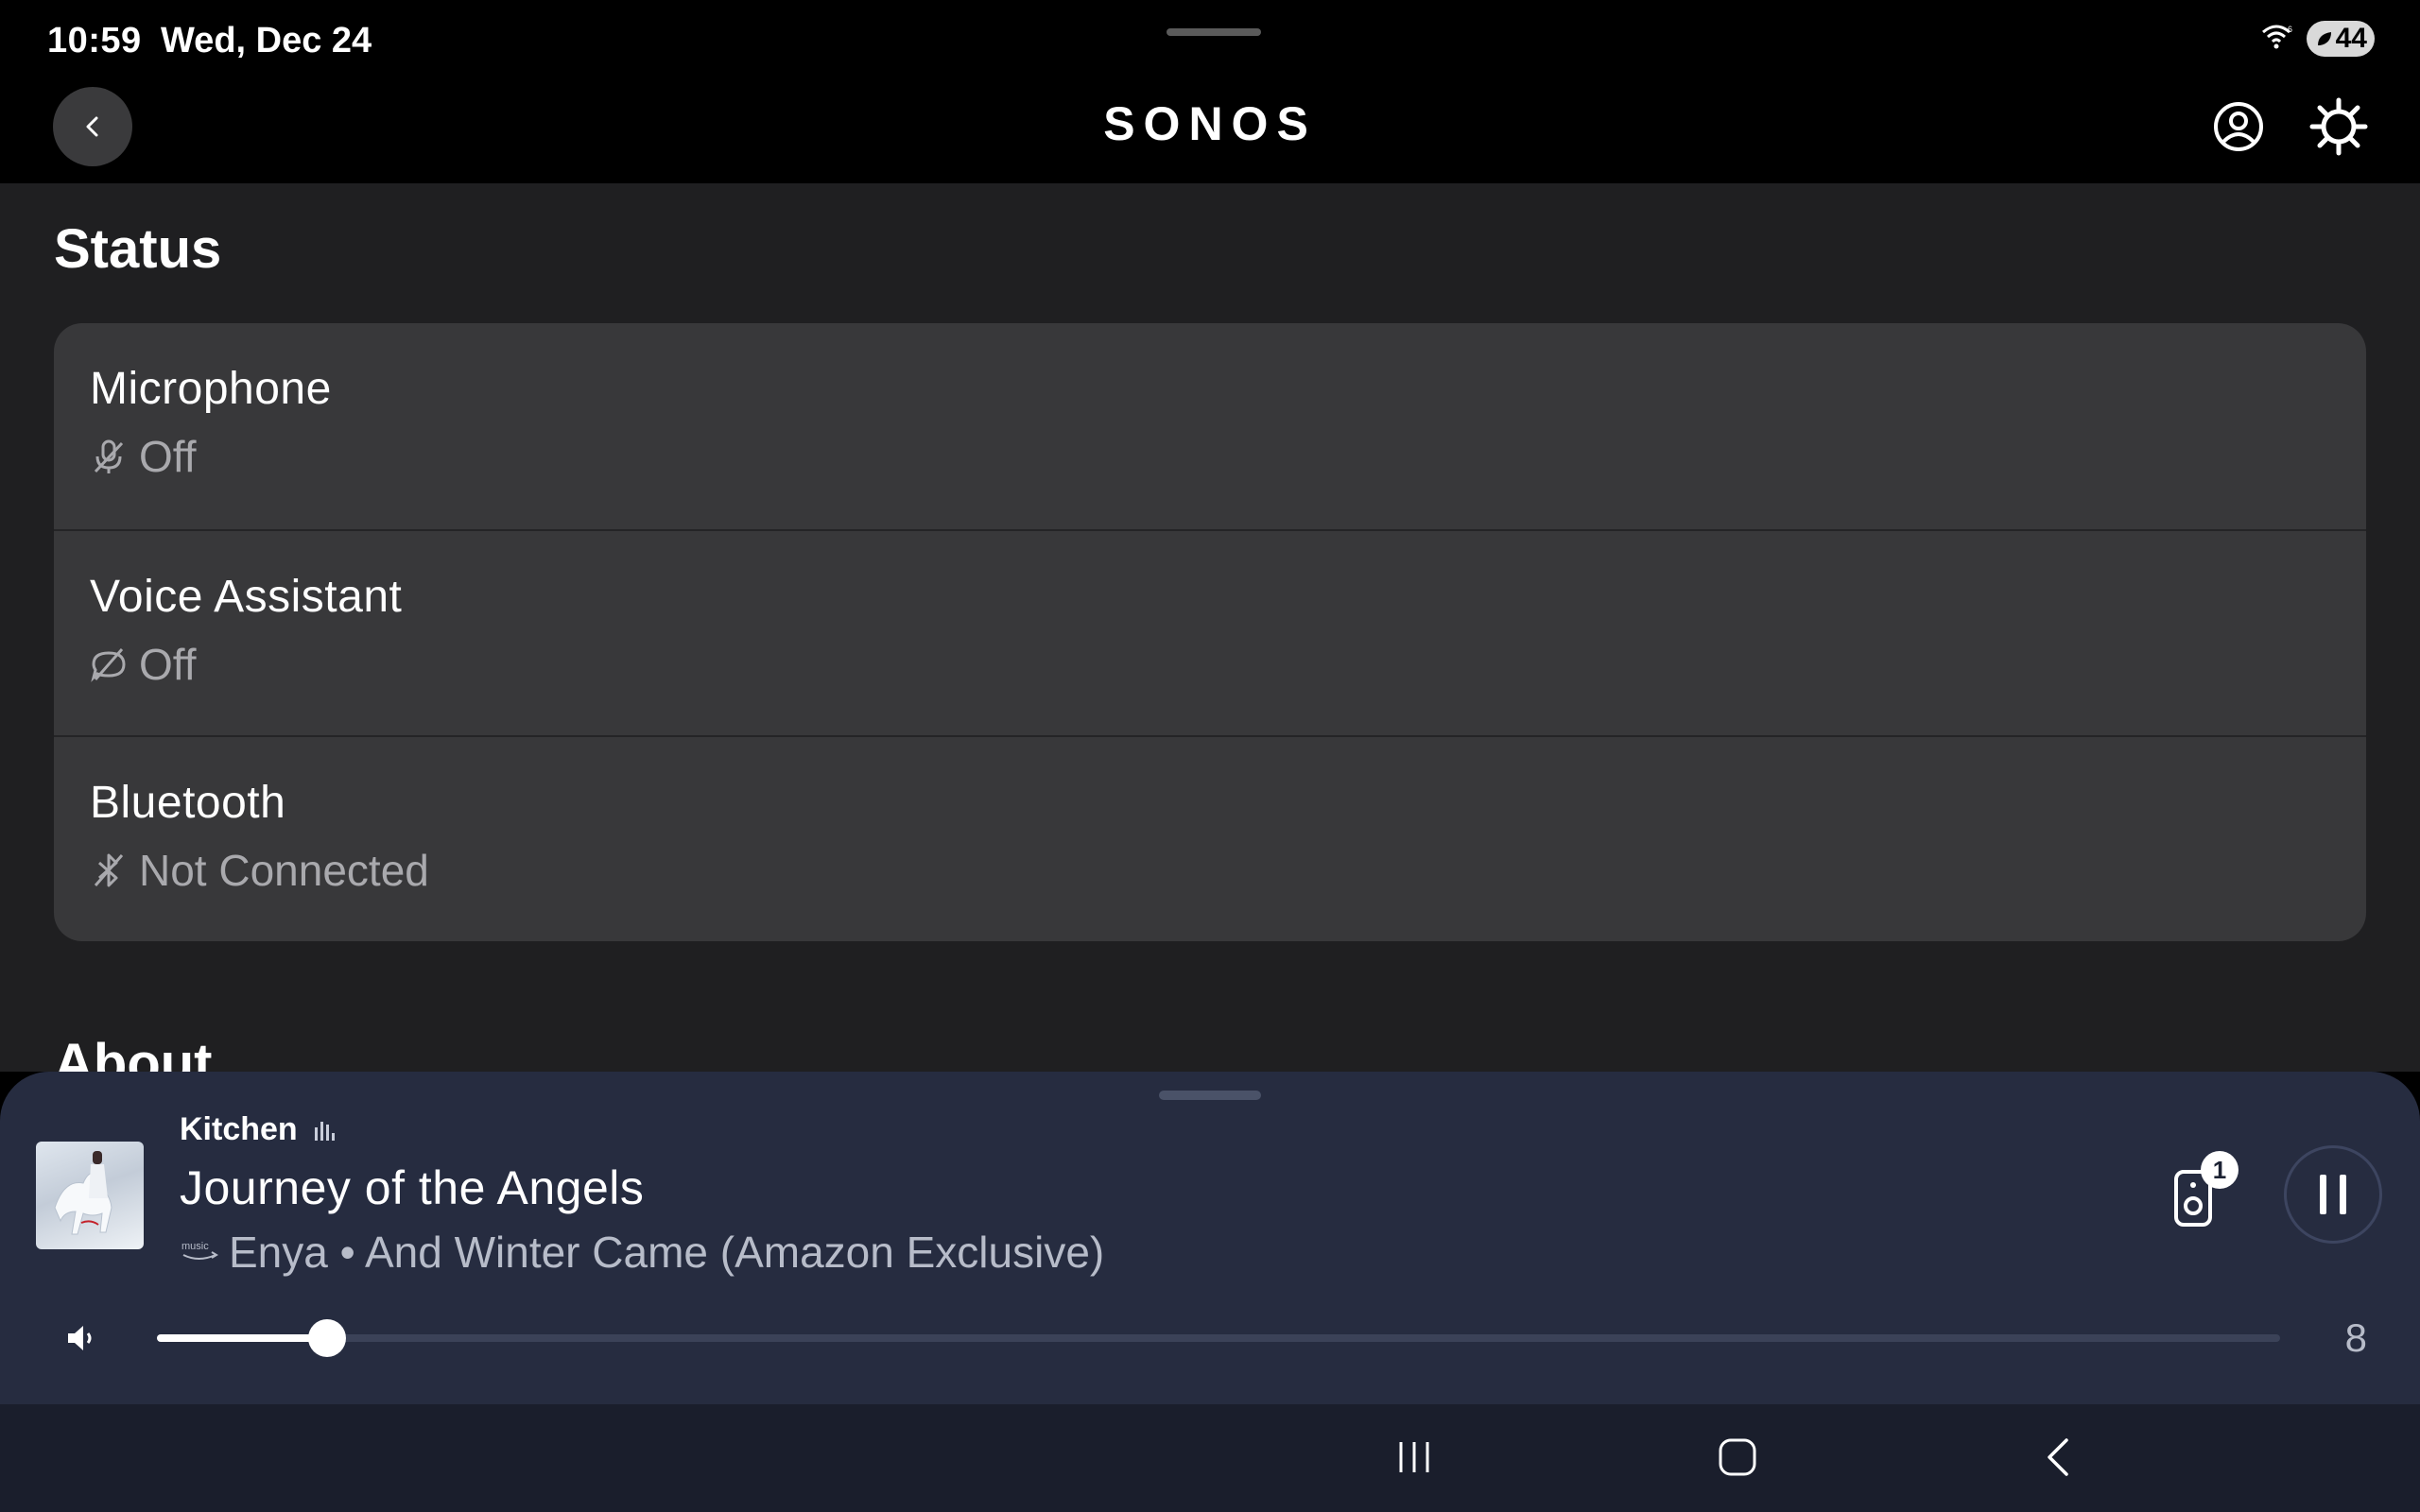  What do you see at coordinates (138, 249) in the screenshot?
I see `status-section-title: Status` at bounding box center [138, 249].